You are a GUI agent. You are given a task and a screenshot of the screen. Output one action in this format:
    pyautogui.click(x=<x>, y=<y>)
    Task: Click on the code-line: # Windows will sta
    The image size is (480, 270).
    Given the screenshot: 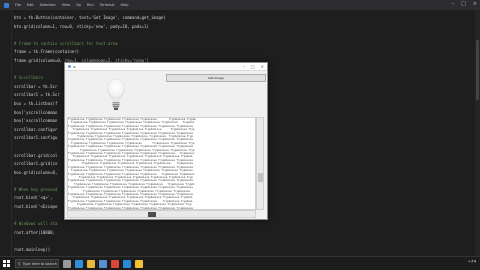 What is the action you would take?
    pyautogui.click(x=36, y=224)
    